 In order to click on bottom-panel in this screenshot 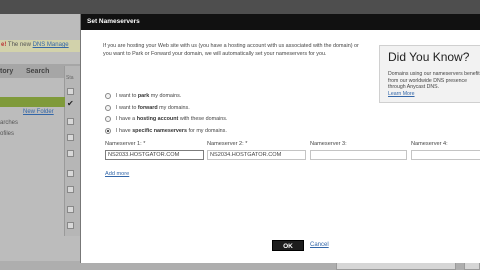, I will do `click(396, 266)`.